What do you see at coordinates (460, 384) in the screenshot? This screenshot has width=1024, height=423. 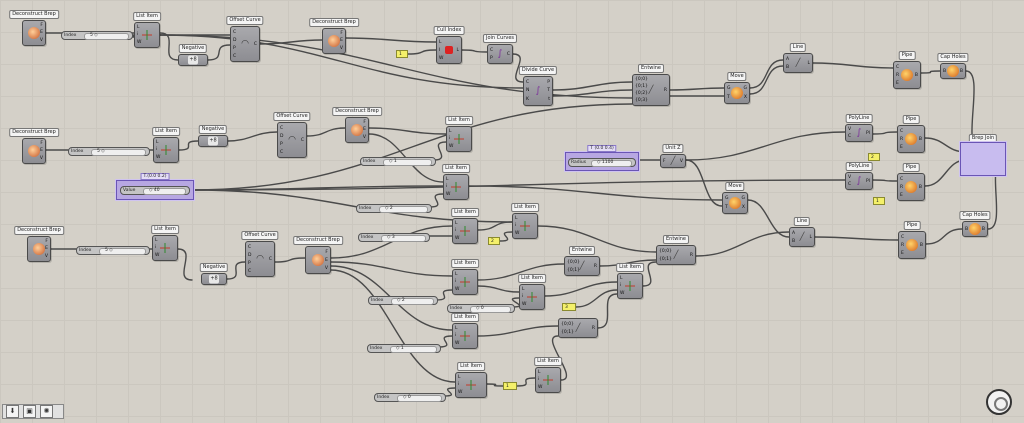 I see `input-port: i` at bounding box center [460, 384].